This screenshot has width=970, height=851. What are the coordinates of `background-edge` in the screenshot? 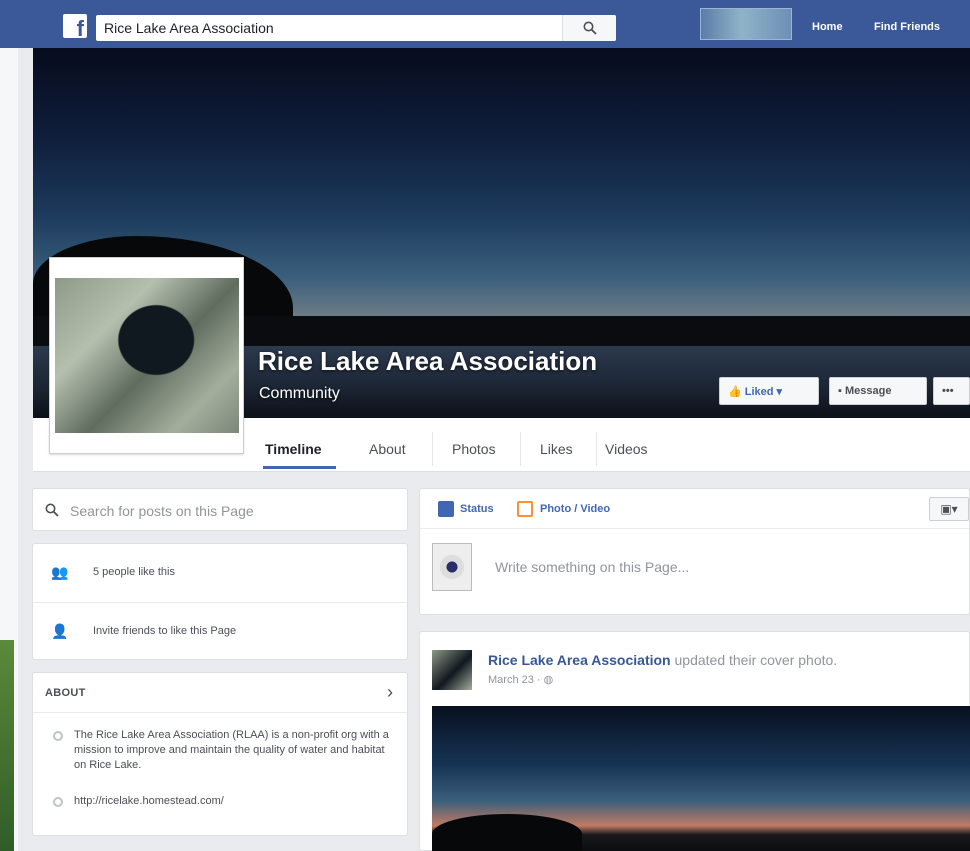 It's located at (7, 745).